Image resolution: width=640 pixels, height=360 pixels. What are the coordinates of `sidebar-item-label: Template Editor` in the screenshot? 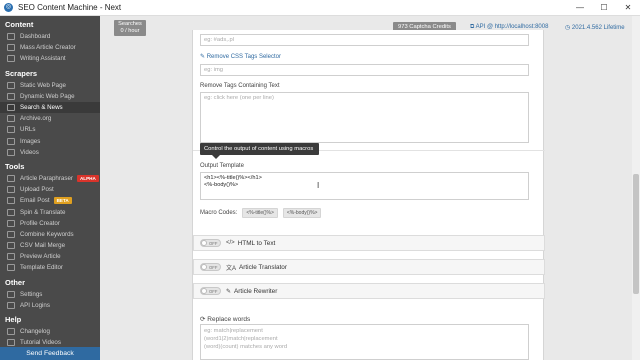 It's located at (41, 268).